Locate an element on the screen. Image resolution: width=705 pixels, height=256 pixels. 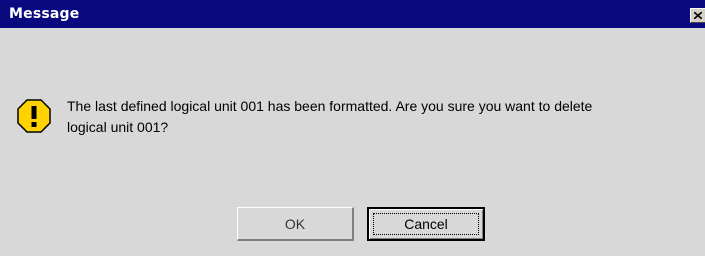
ok-button: OK is located at coordinates (295, 224).